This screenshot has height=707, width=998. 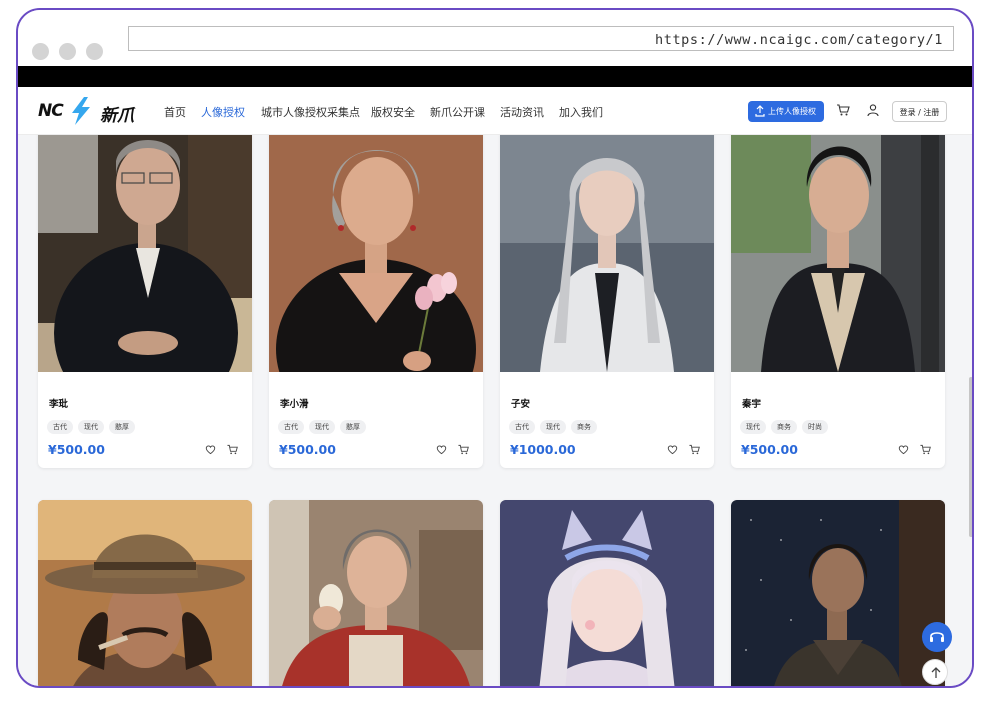 What do you see at coordinates (457, 112) in the screenshot?
I see `nav-item-open-course: 新爪公开课` at bounding box center [457, 112].